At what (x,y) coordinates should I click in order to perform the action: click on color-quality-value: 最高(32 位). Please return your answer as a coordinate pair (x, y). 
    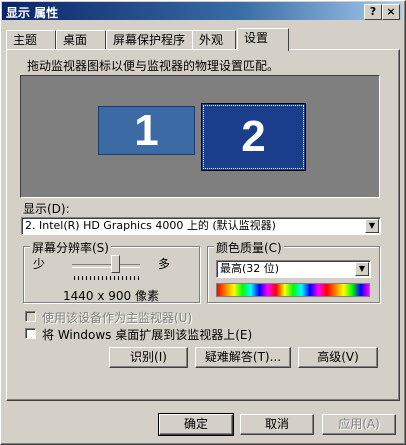
    Looking at the image, I should click on (250, 268).